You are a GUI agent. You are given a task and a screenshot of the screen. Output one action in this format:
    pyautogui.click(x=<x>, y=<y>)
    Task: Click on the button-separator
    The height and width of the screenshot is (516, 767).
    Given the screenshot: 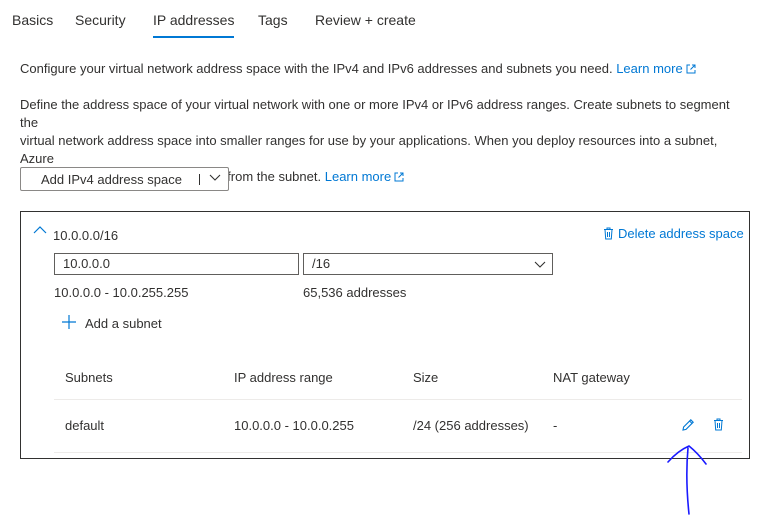 What is the action you would take?
    pyautogui.click(x=199, y=179)
    